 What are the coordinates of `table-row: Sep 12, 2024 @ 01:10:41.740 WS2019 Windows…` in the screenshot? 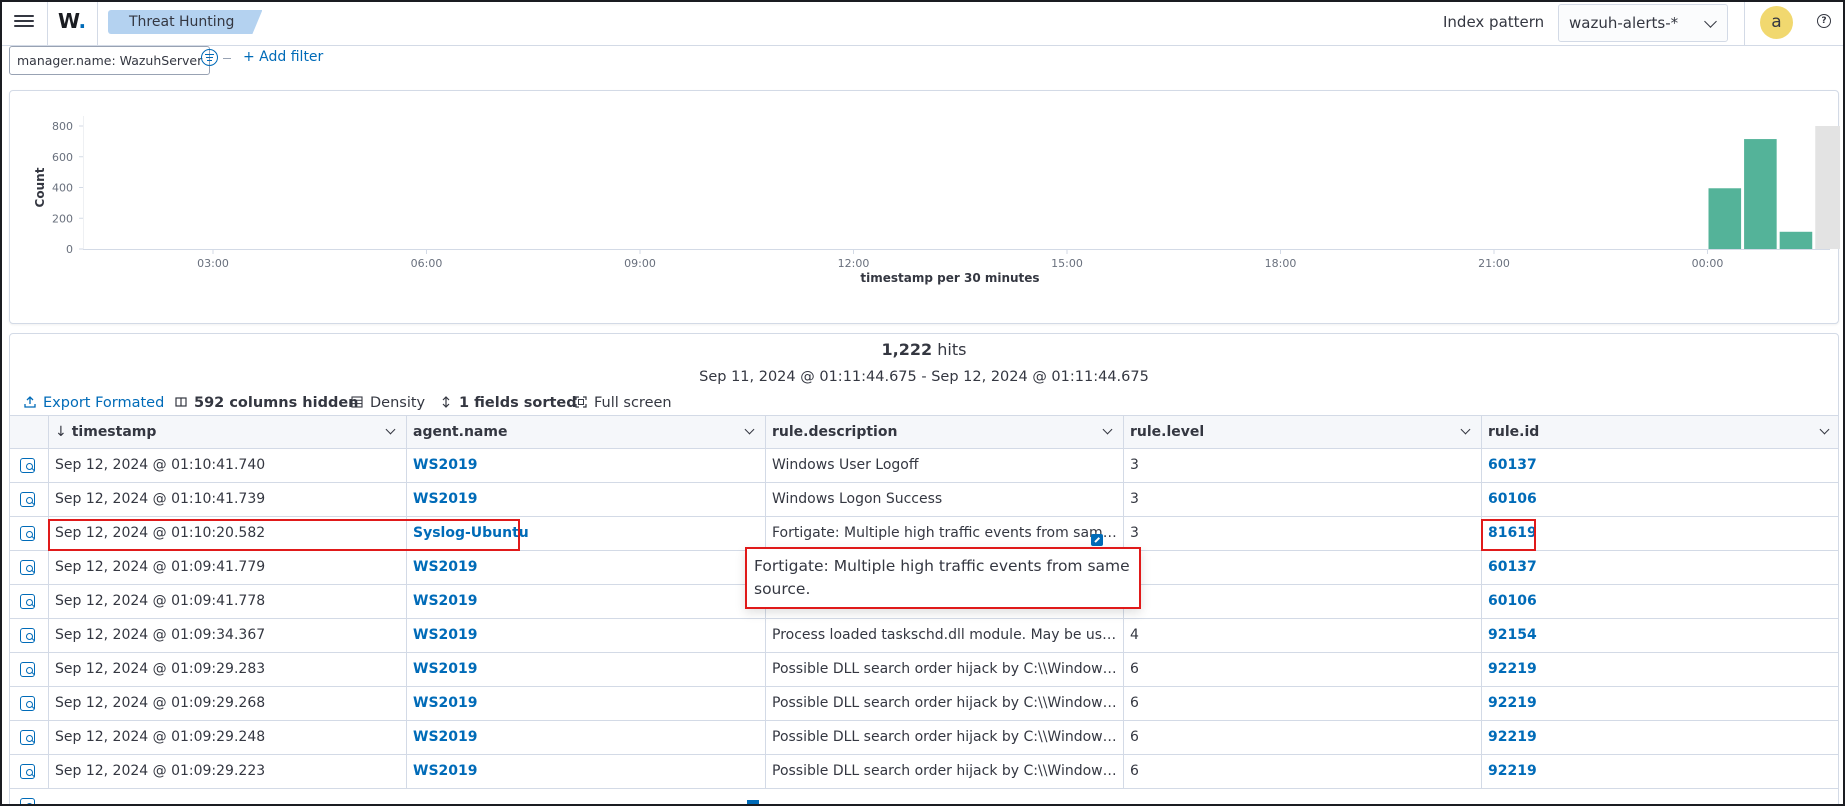 It's located at (924, 466).